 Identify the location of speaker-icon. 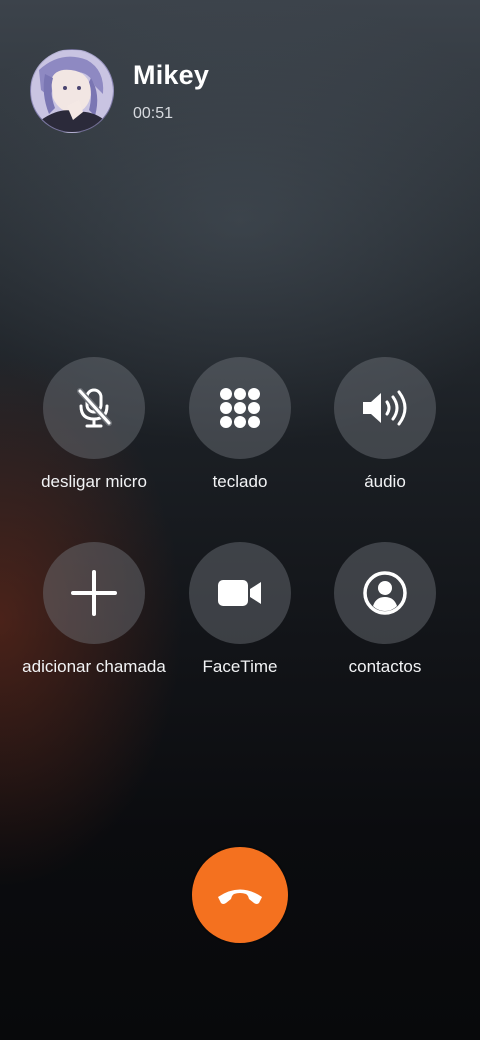
(385, 408).